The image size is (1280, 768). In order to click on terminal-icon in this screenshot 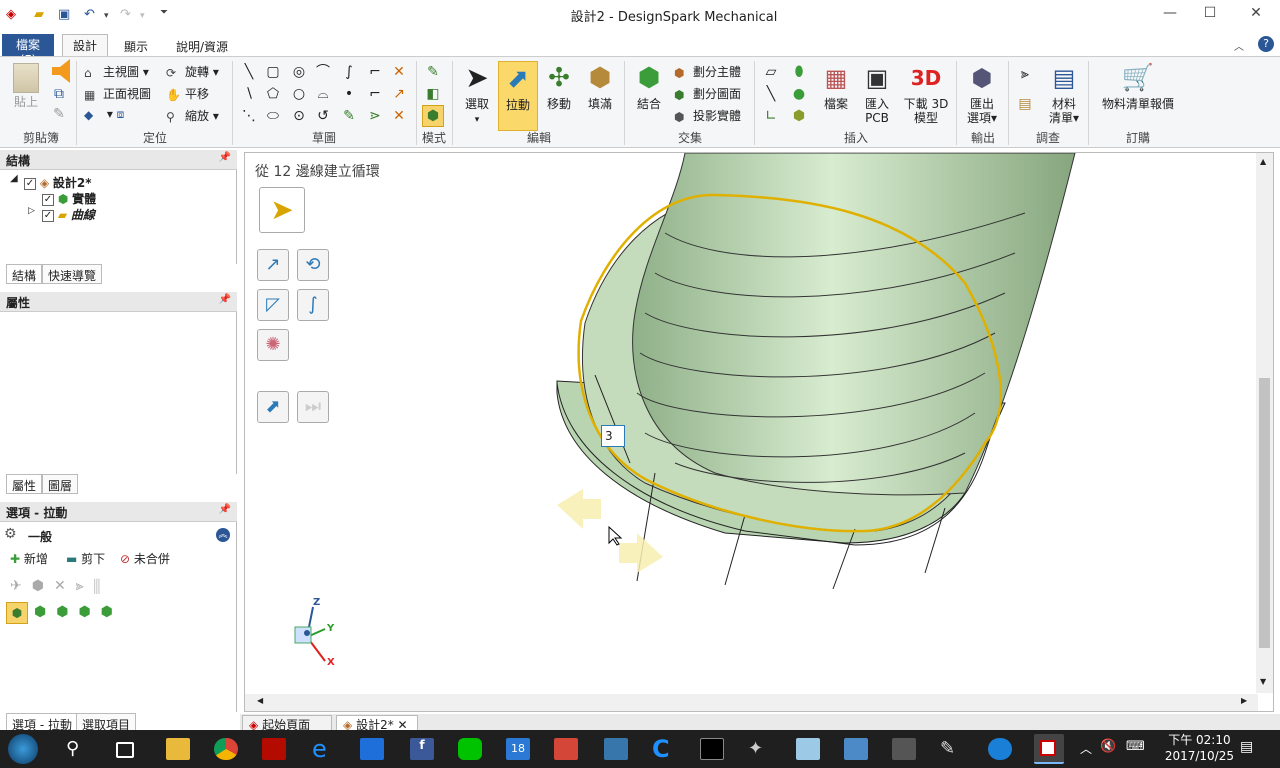, I will do `click(712, 749)`.